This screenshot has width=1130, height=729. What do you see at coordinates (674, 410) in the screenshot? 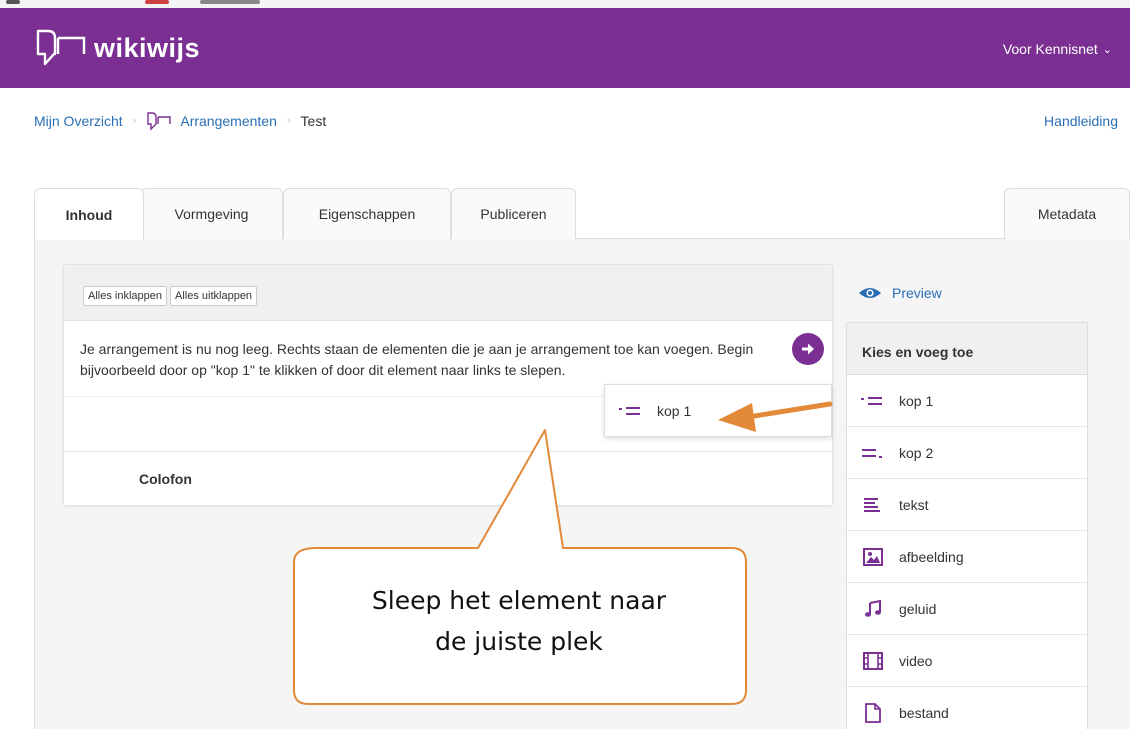
I see `dragged-item-label: kop 1` at bounding box center [674, 410].